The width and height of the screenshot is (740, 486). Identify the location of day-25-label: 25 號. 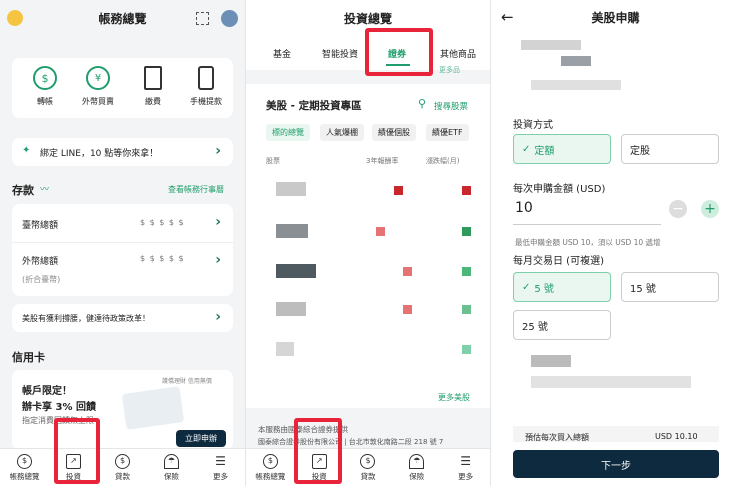
(535, 327).